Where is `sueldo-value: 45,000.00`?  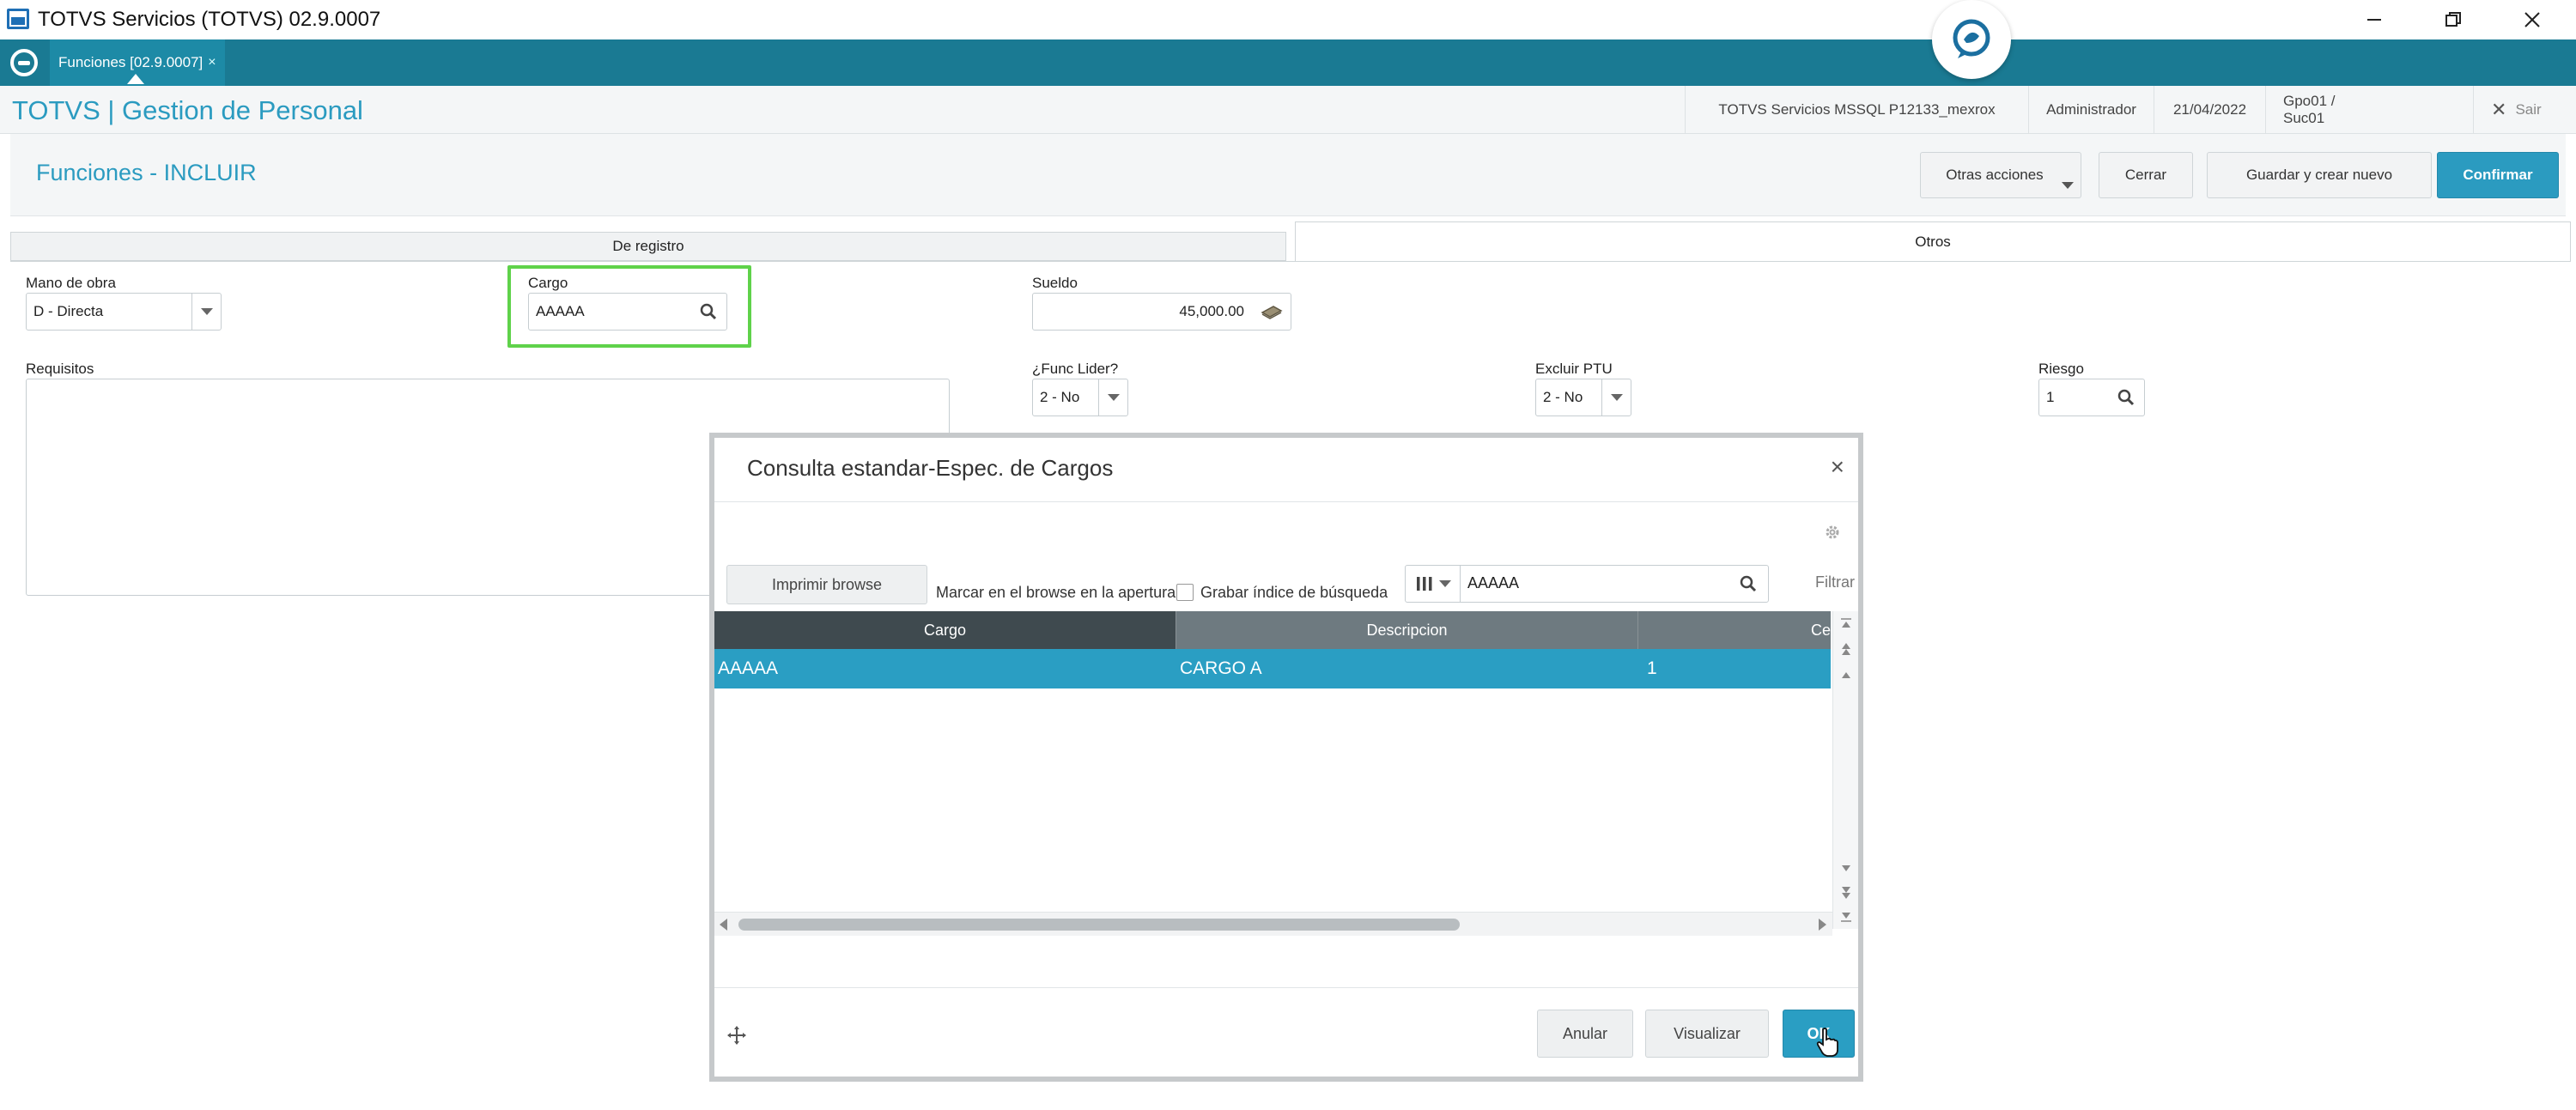
sueldo-value: 45,000.00 is located at coordinates (1211, 311).